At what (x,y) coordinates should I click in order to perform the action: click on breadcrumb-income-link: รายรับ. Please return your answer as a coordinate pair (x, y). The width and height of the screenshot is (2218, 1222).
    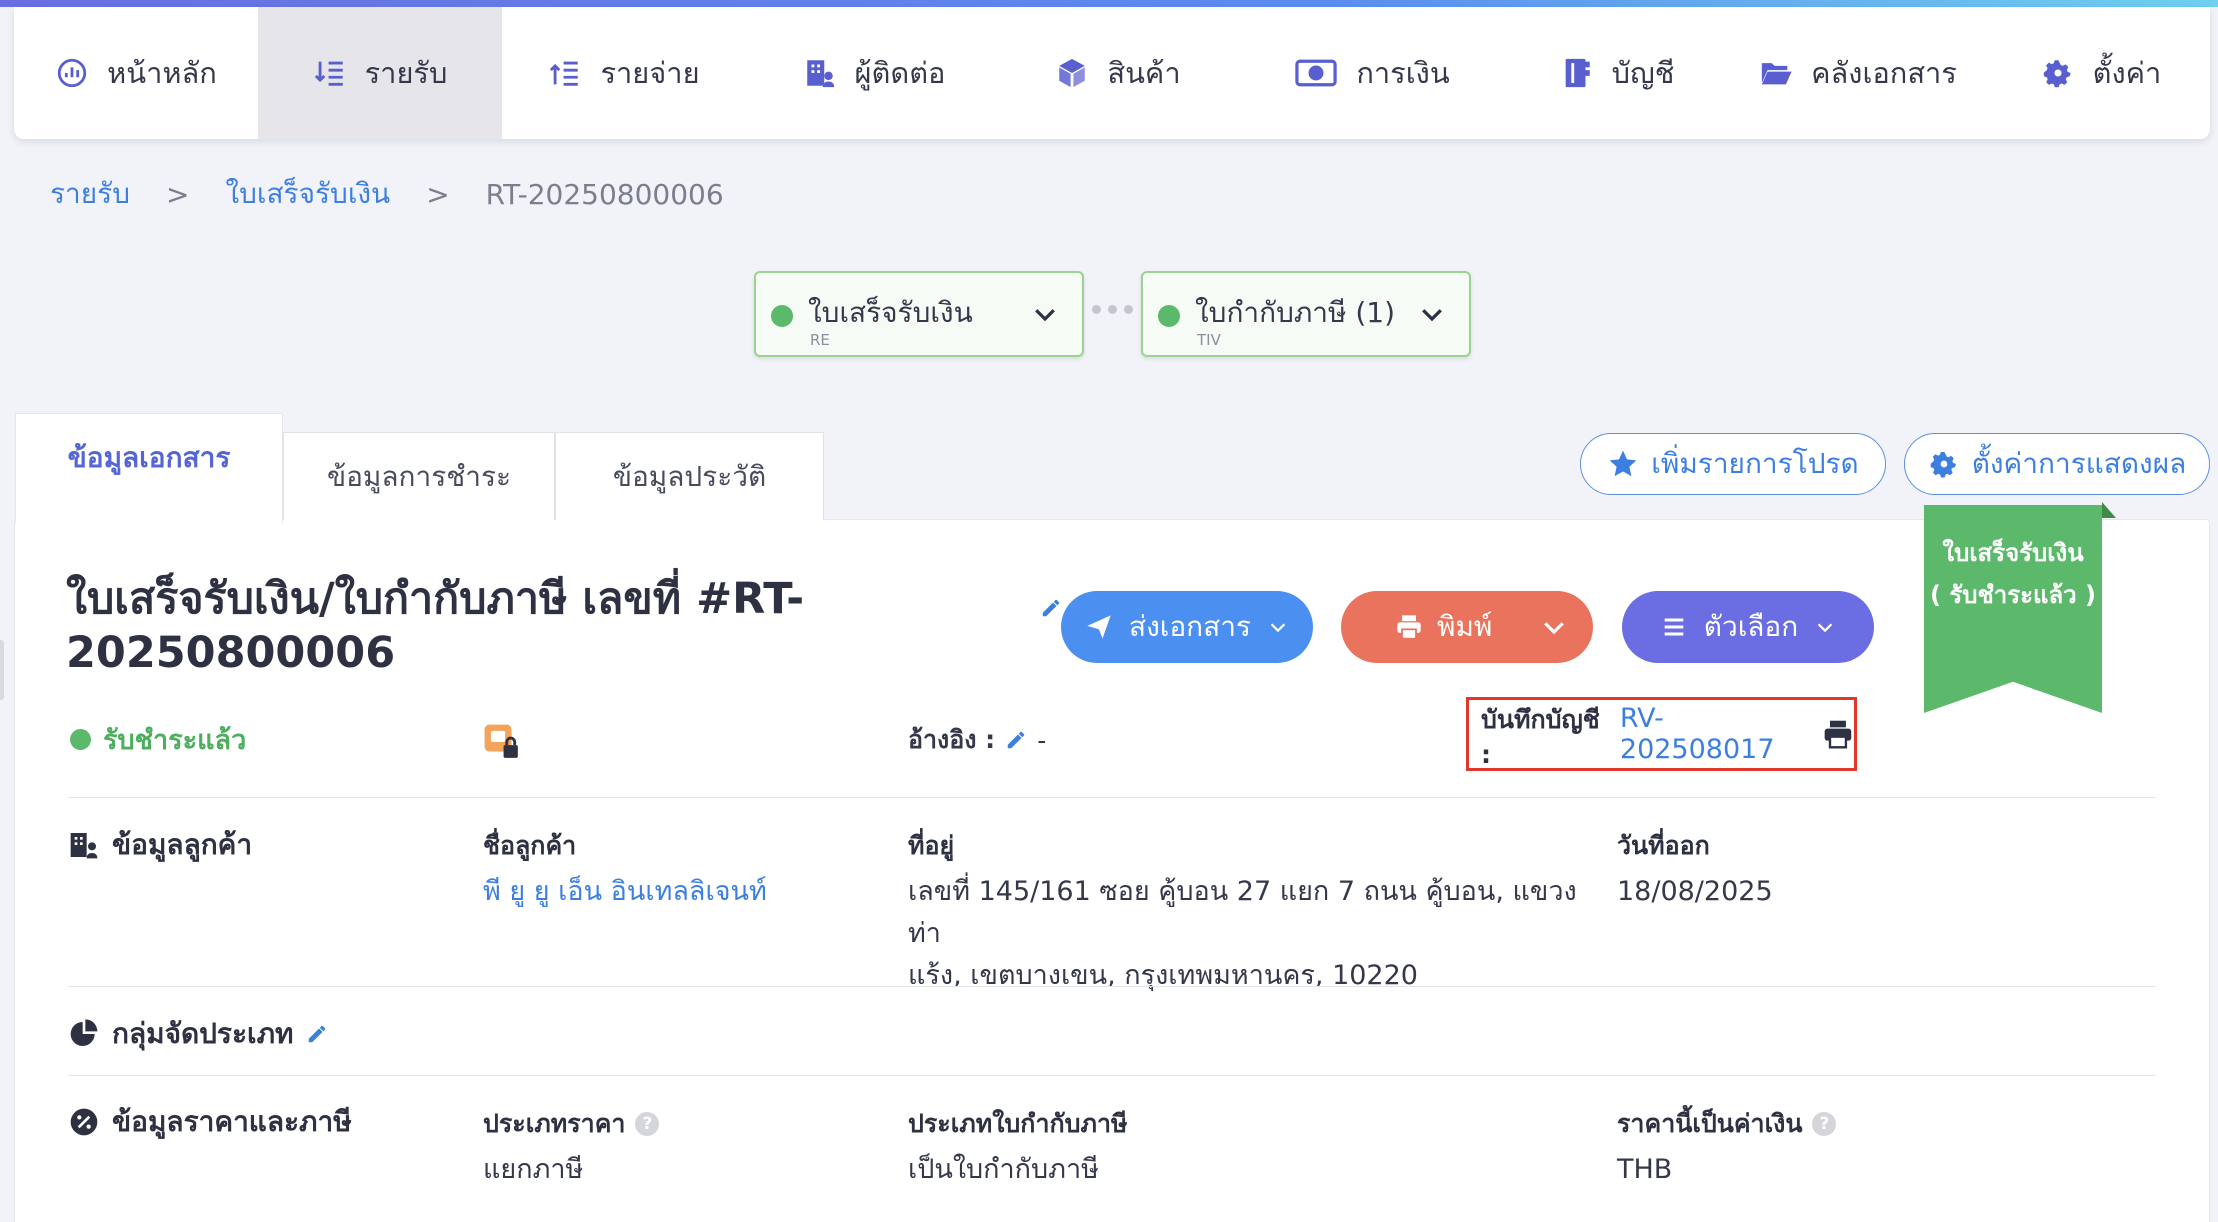
    Looking at the image, I should click on (90, 194).